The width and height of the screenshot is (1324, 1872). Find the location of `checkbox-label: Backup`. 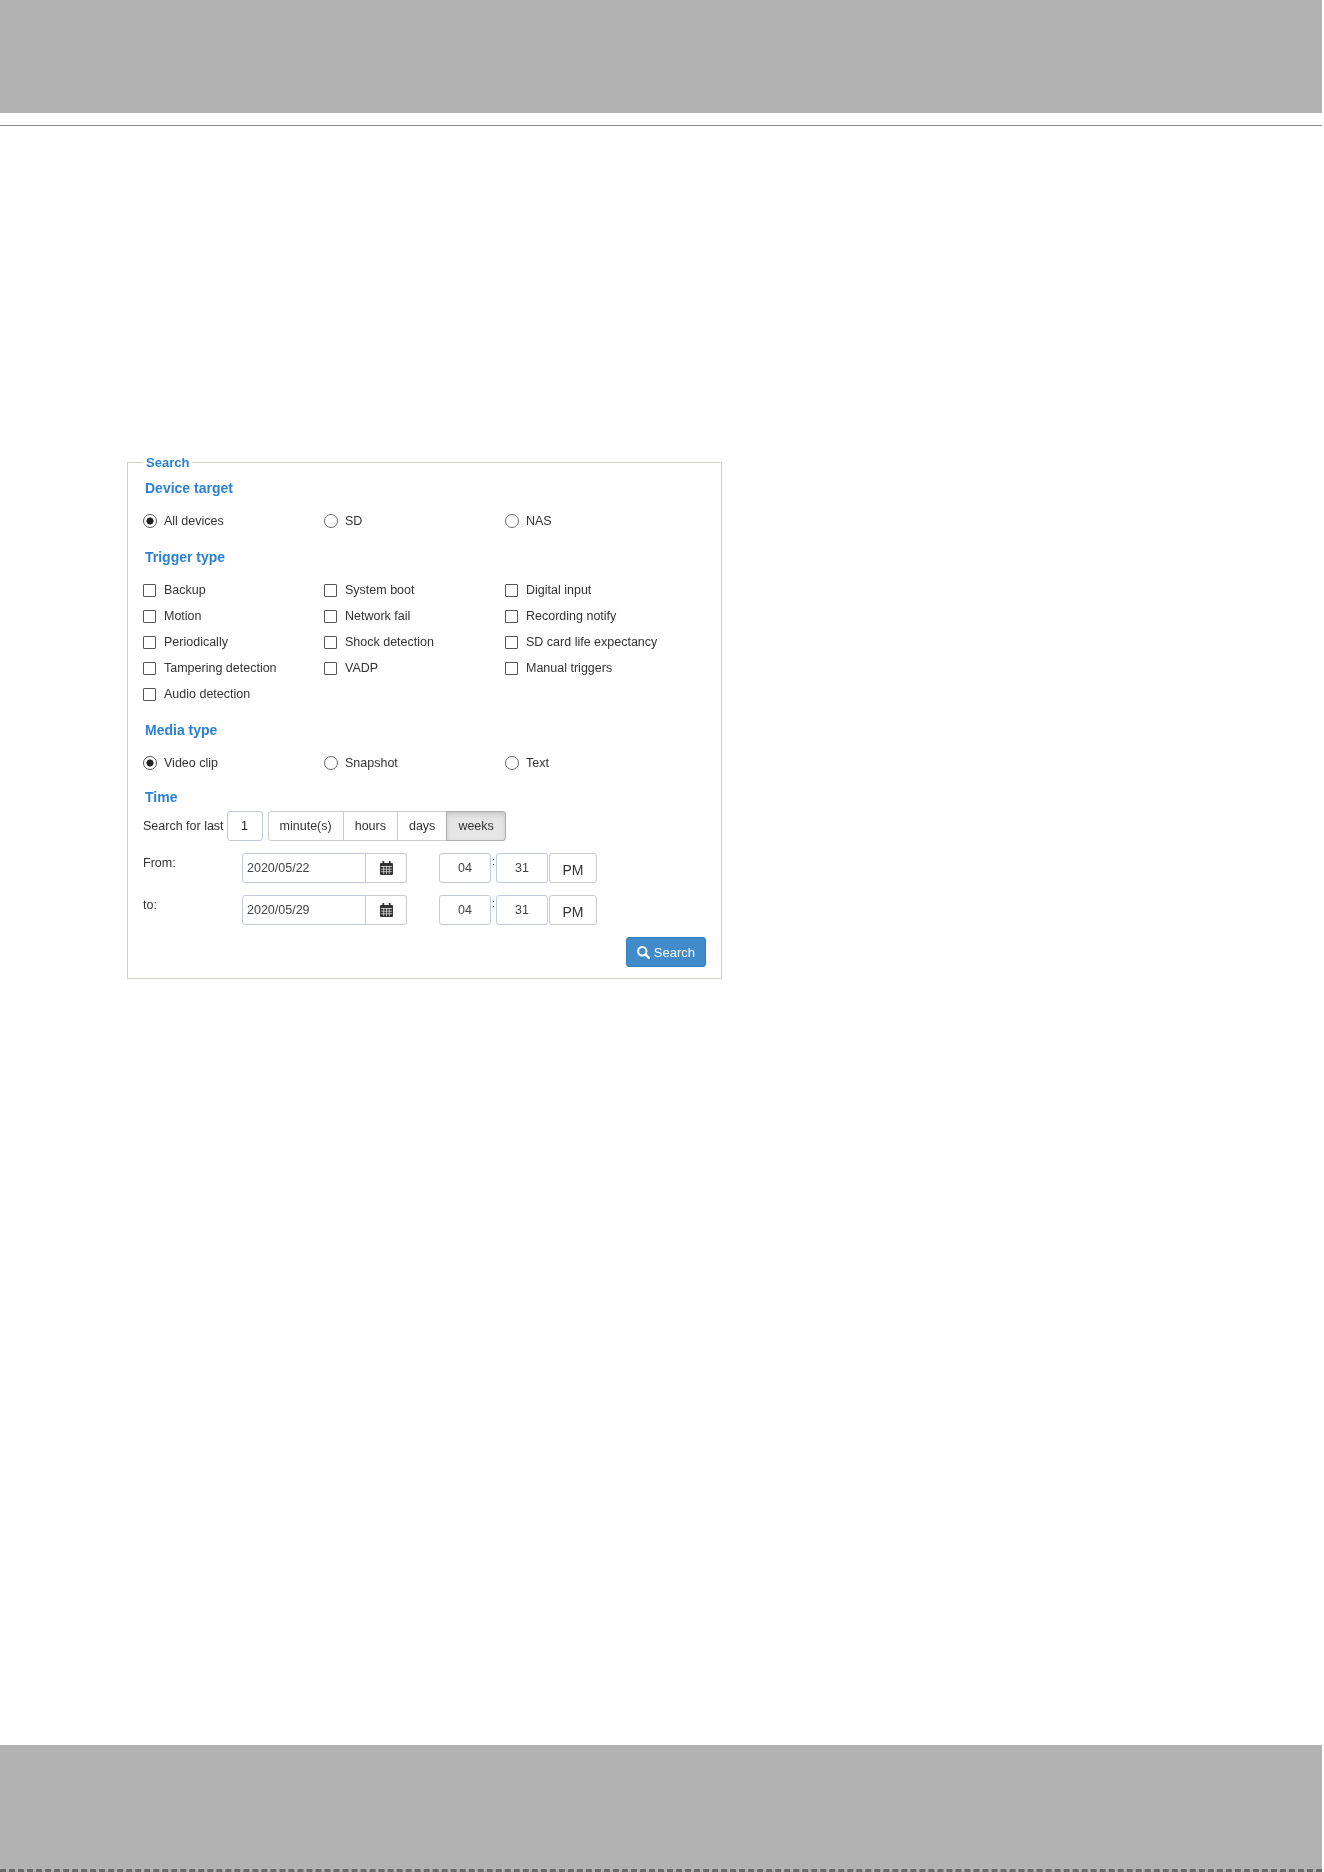

checkbox-label: Backup is located at coordinates (185, 590).